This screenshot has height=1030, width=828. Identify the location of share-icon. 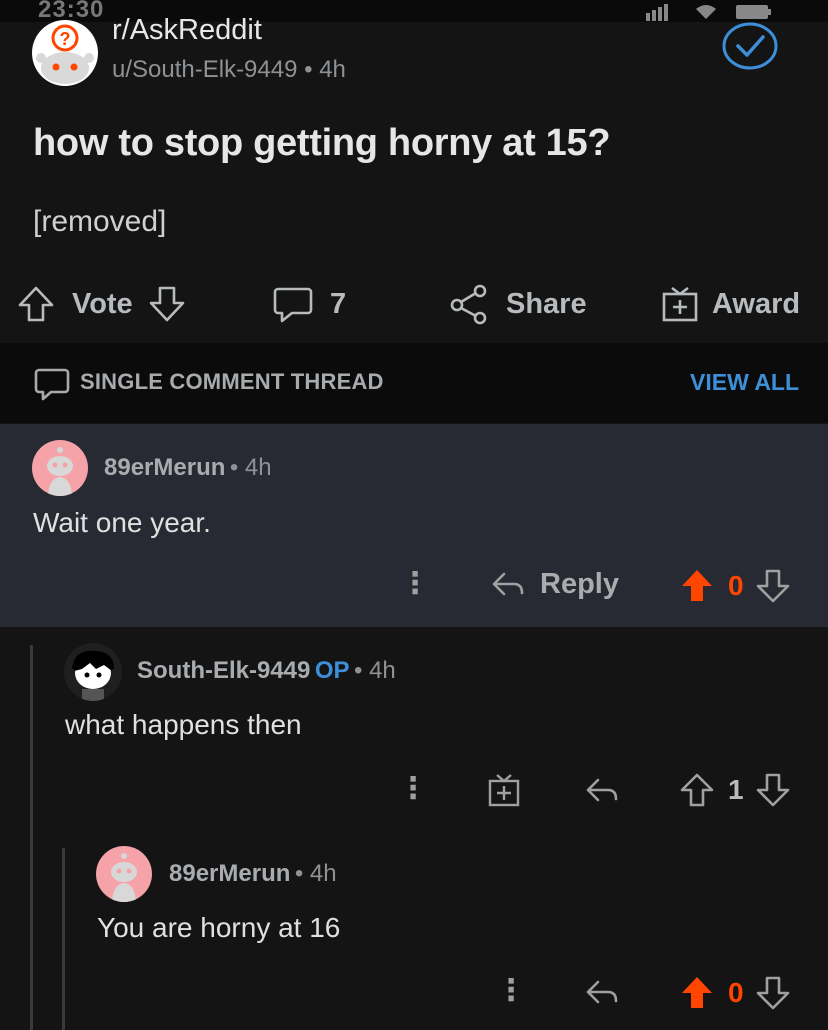
(468, 304).